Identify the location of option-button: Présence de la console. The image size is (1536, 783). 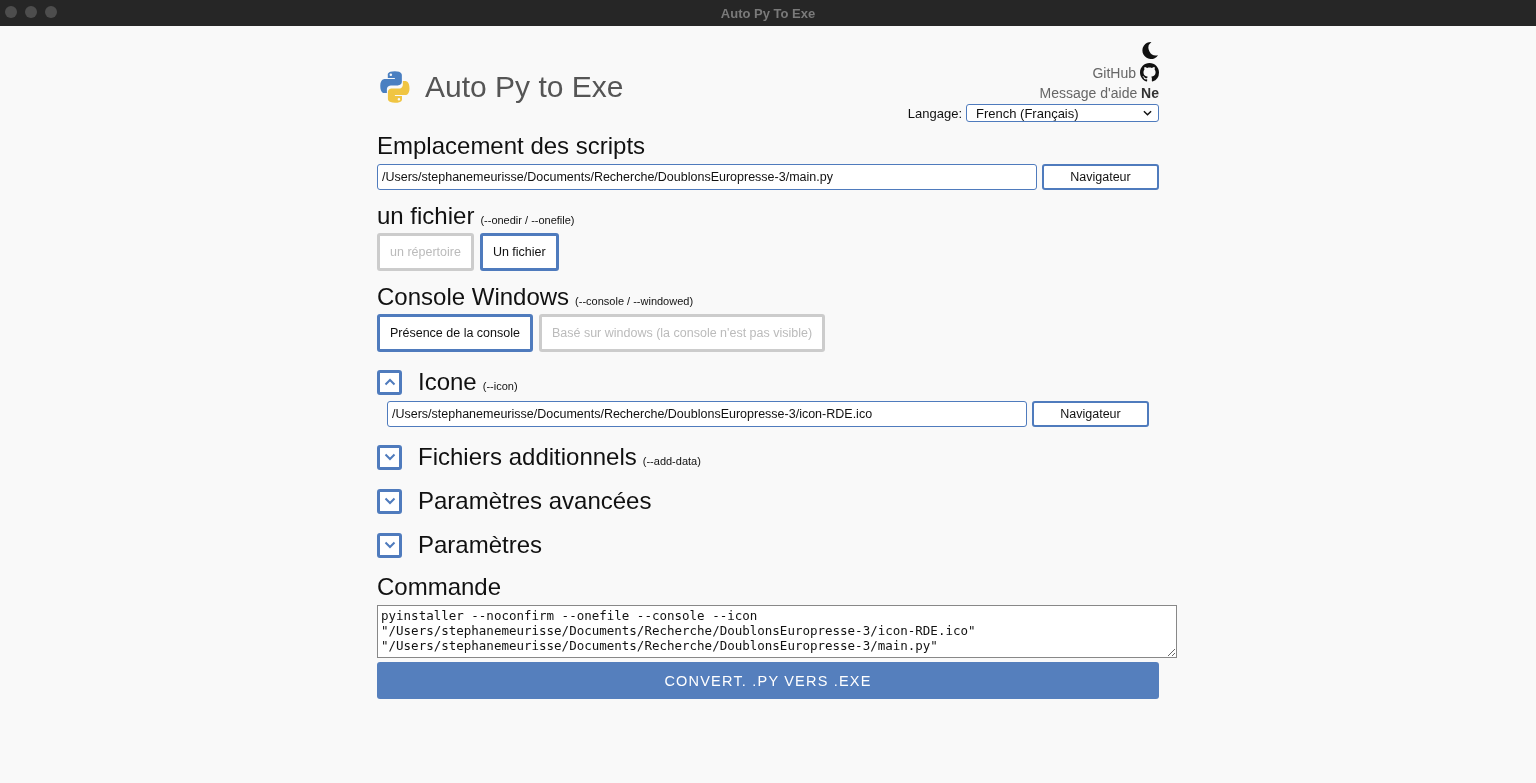
(455, 333).